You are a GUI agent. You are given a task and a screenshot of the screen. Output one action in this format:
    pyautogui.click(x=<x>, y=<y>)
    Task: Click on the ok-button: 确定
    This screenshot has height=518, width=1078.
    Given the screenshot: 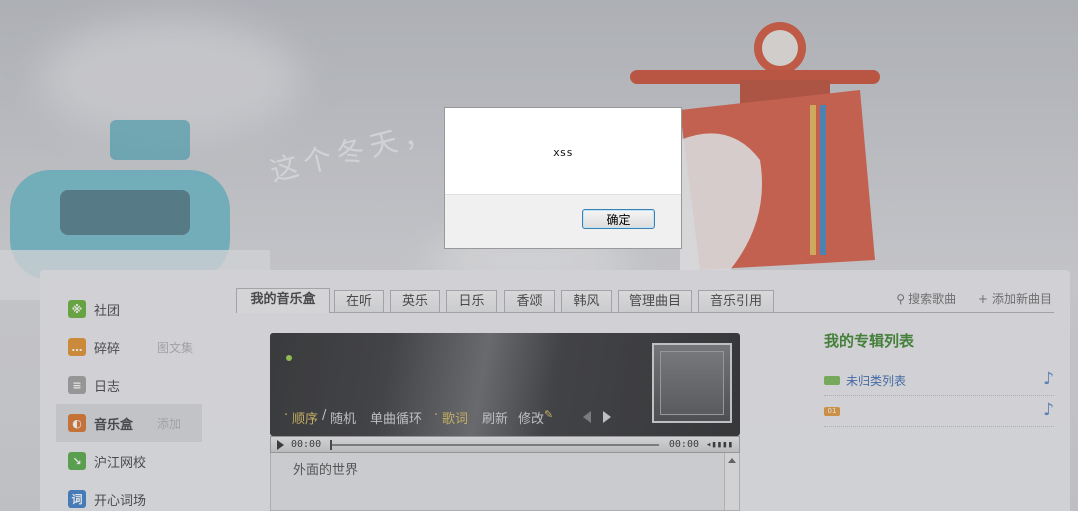 What is the action you would take?
    pyautogui.click(x=618, y=219)
    